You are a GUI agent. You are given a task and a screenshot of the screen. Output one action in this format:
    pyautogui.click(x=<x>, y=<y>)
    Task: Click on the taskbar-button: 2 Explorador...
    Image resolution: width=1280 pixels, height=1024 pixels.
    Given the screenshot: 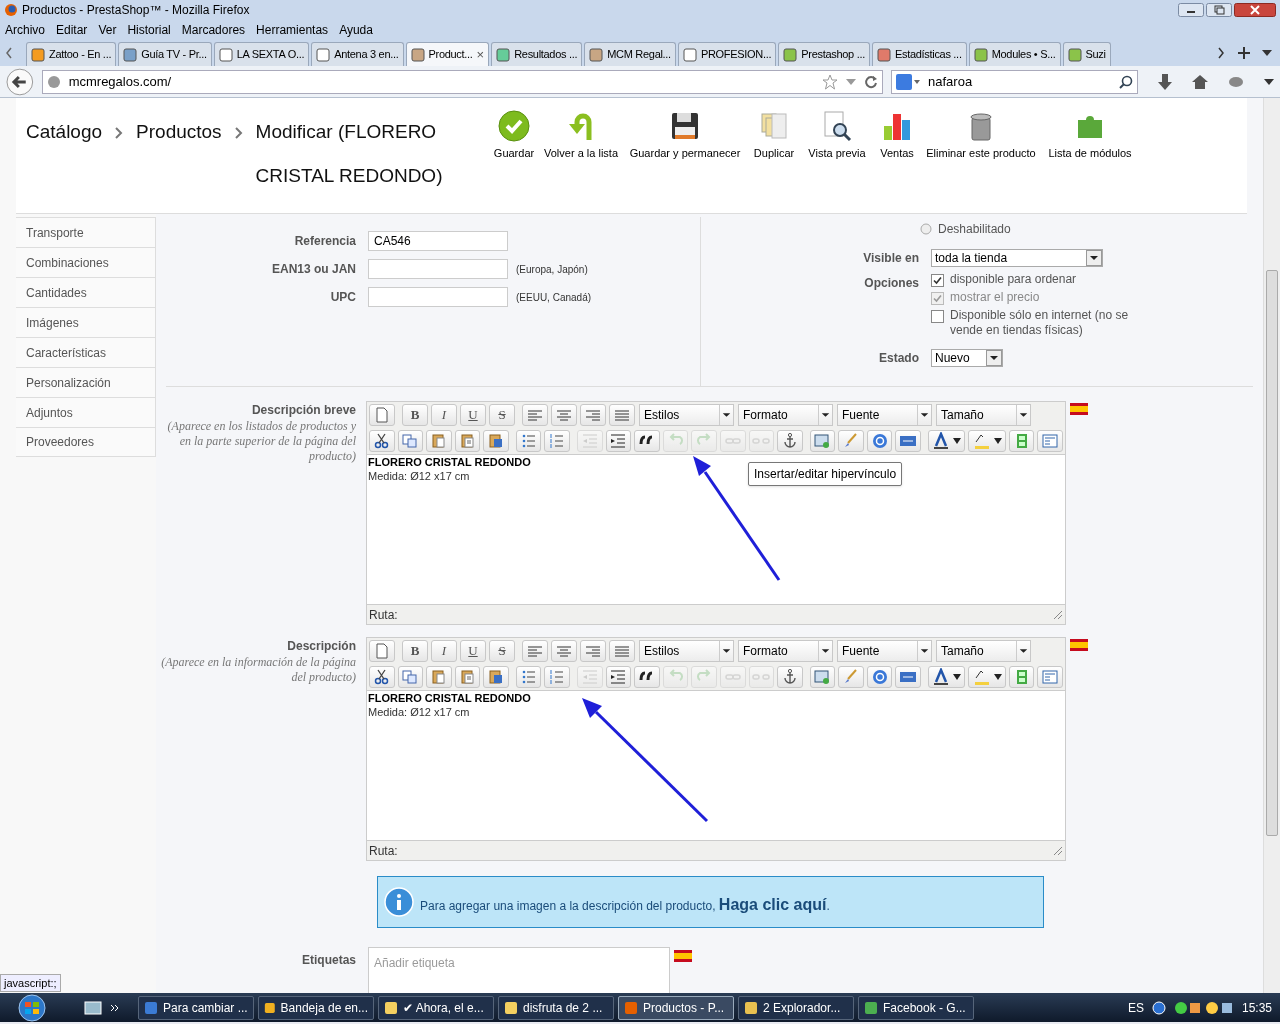 What is the action you would take?
    pyautogui.click(x=796, y=1007)
    